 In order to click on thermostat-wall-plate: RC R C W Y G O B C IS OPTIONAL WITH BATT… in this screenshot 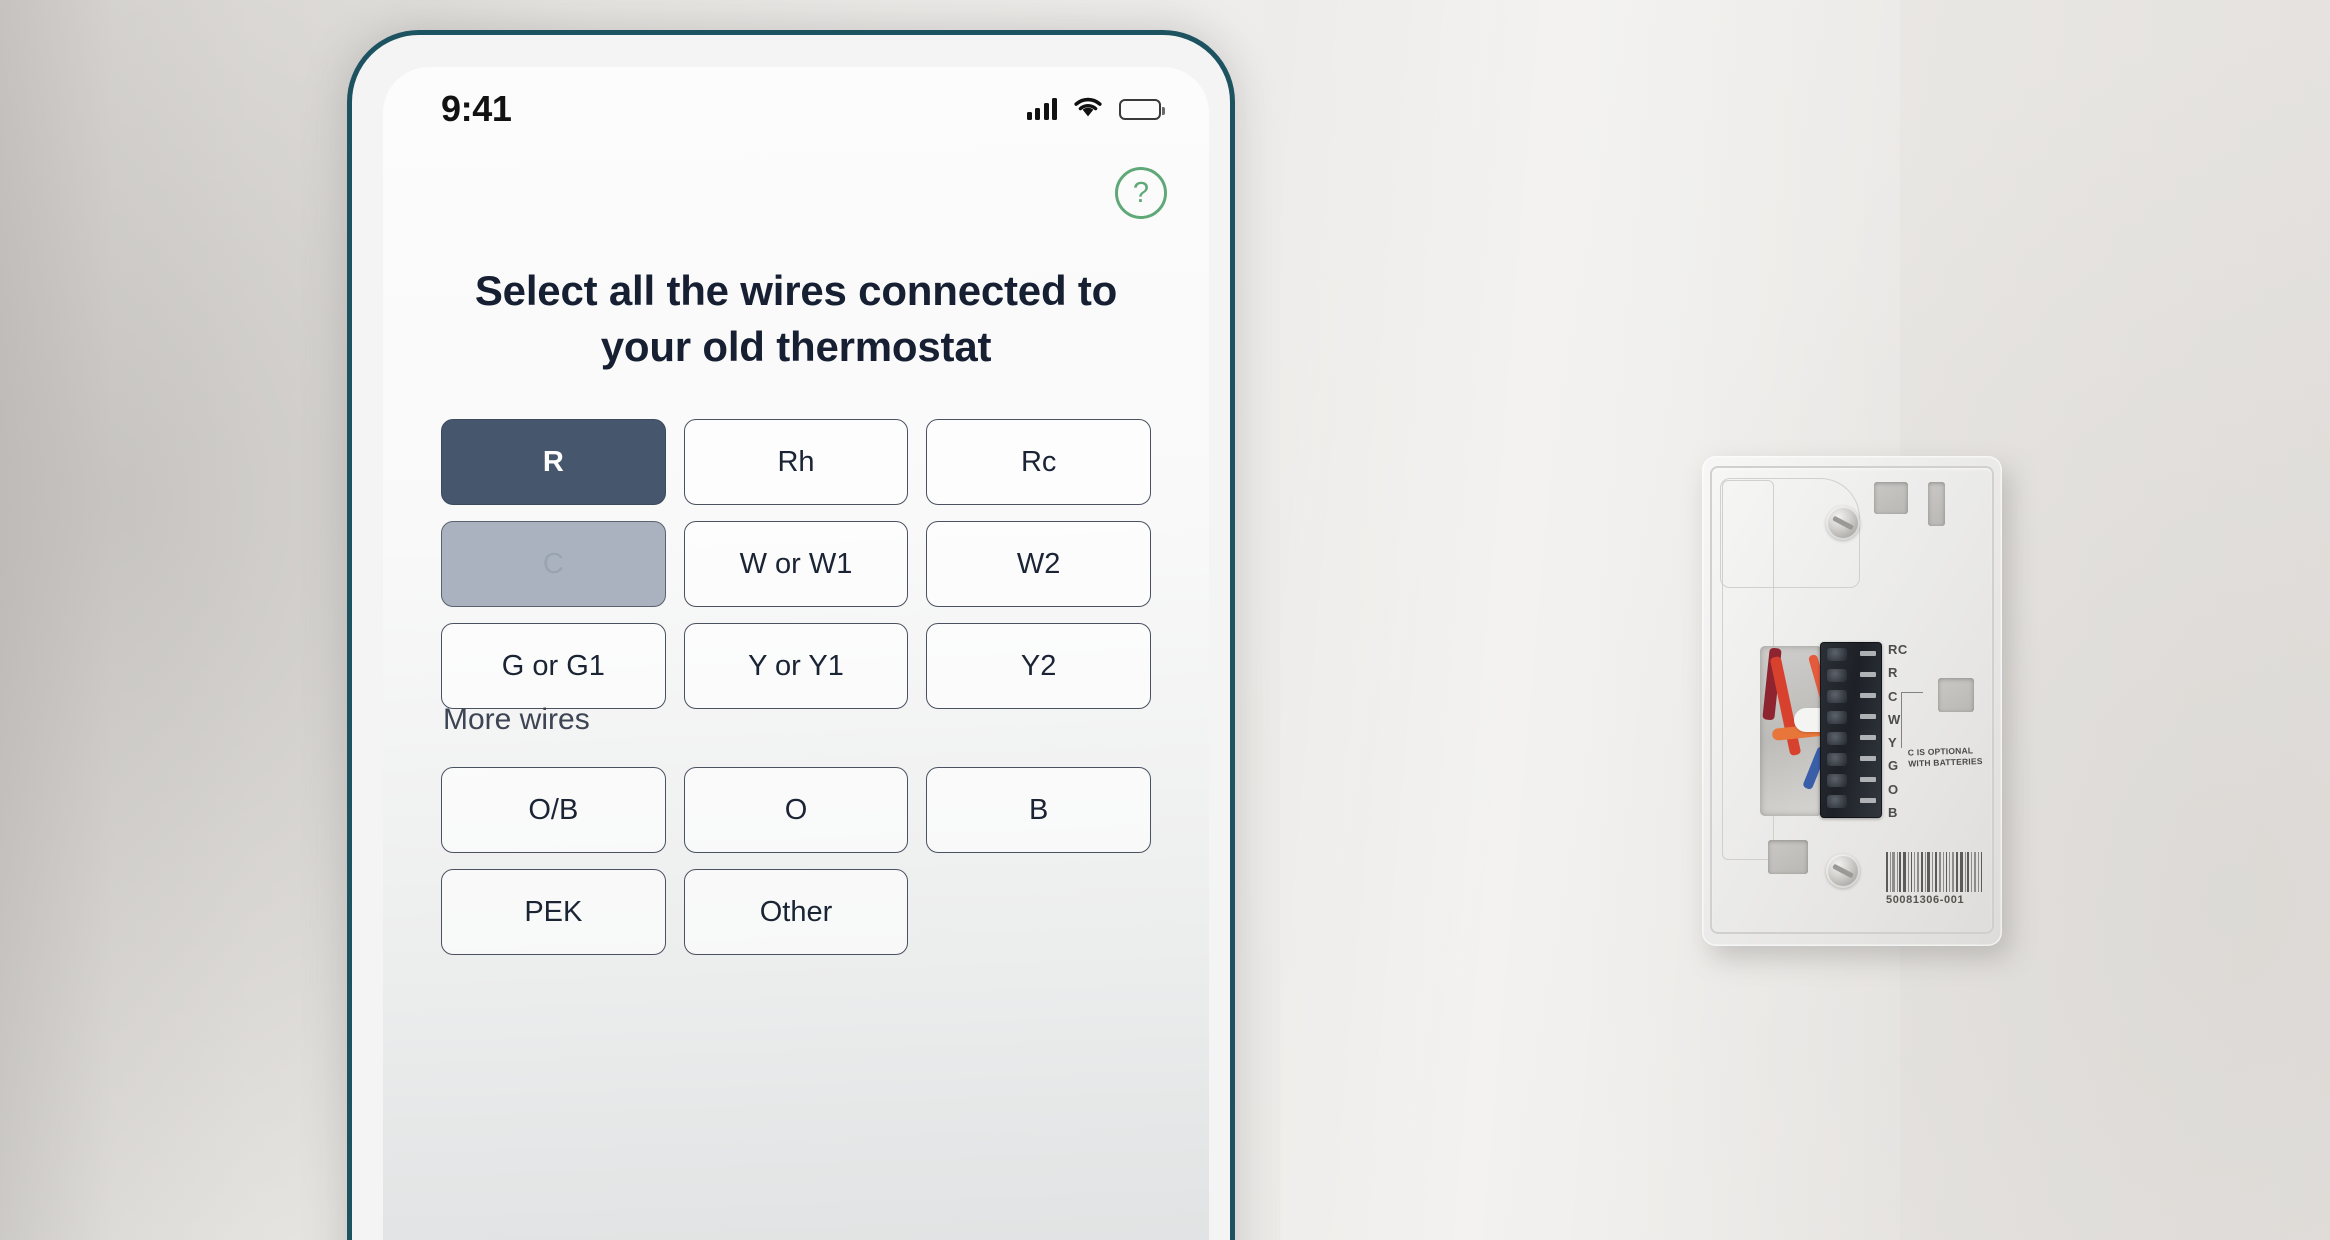, I will do `click(1852, 701)`.